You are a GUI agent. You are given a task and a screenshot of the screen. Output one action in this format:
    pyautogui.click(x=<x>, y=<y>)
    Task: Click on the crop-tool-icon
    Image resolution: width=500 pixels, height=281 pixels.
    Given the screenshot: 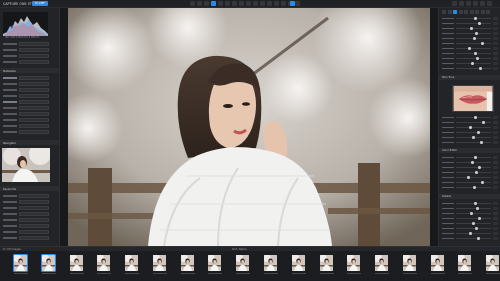 What is the action you would take?
    pyautogui.click(x=213, y=3)
    